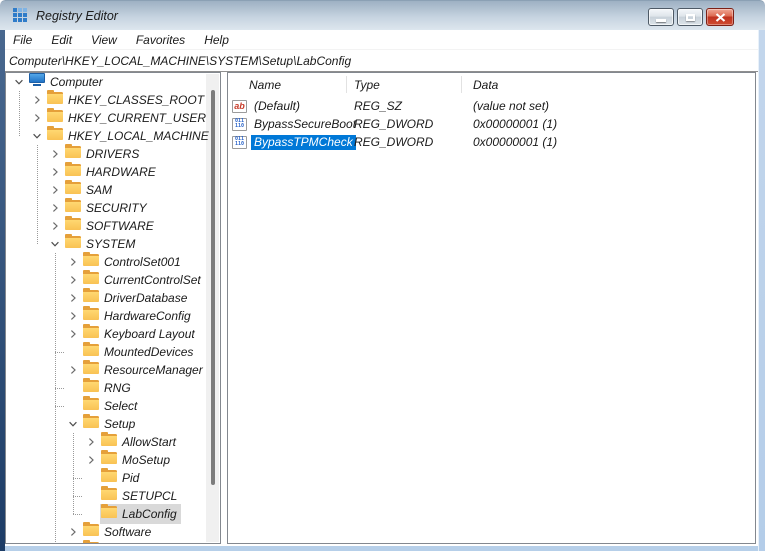  What do you see at coordinates (113, 351) in the screenshot?
I see `tree-item-mounteddevices: MountedDevices` at bounding box center [113, 351].